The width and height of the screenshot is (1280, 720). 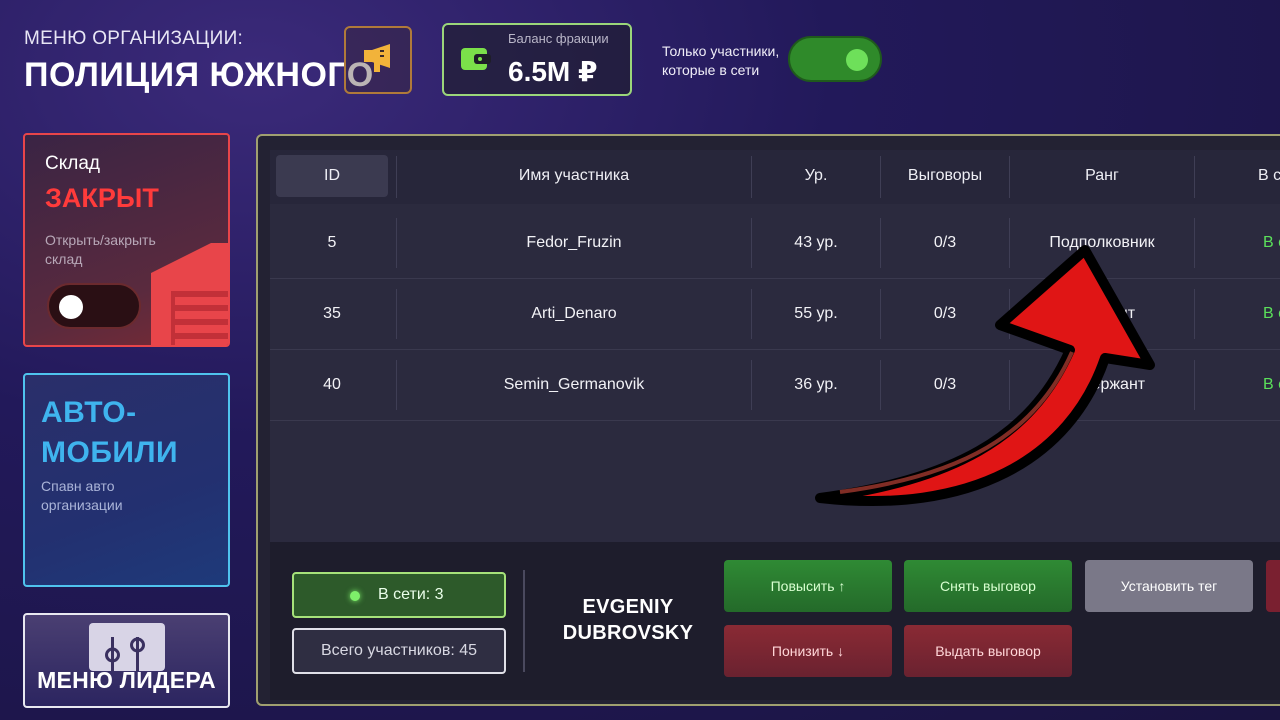 I want to click on cell-rank: ант, so click(x=1123, y=313).